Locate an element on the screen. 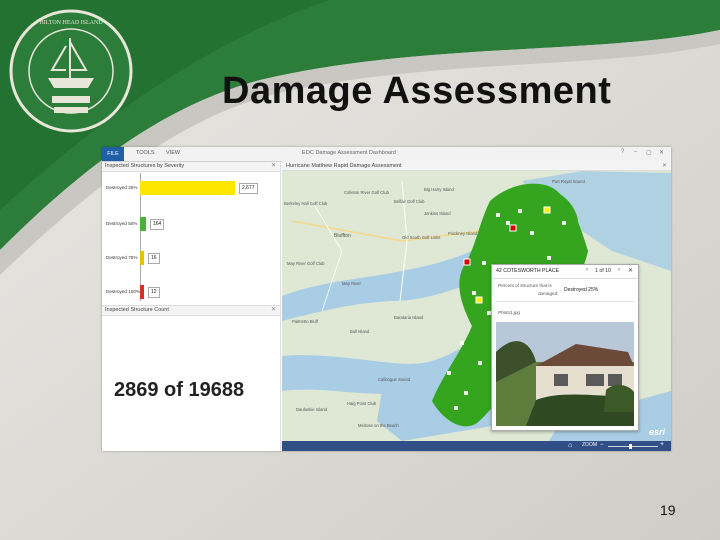 The image size is (720, 540). house-photo is located at coordinates (565, 374).